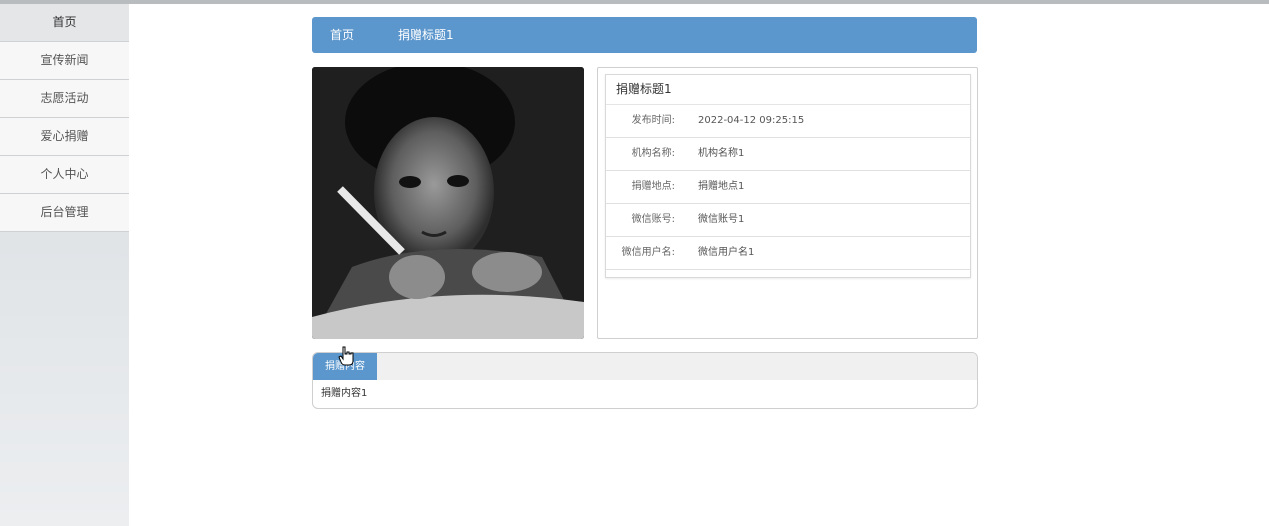  Describe the element at coordinates (653, 186) in the screenshot. I see `donation-location-label: 捐赠地点:` at that location.